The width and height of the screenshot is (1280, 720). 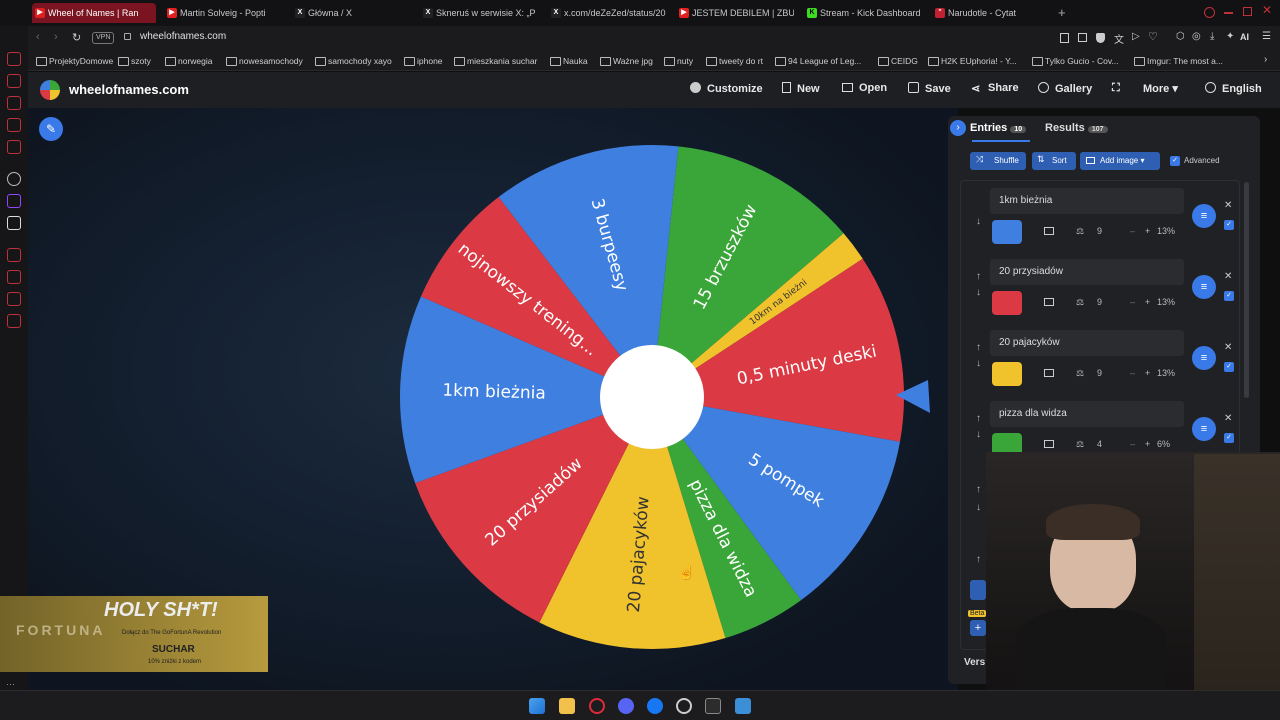 What do you see at coordinates (626, 706) in the screenshot?
I see `discord-icon` at bounding box center [626, 706].